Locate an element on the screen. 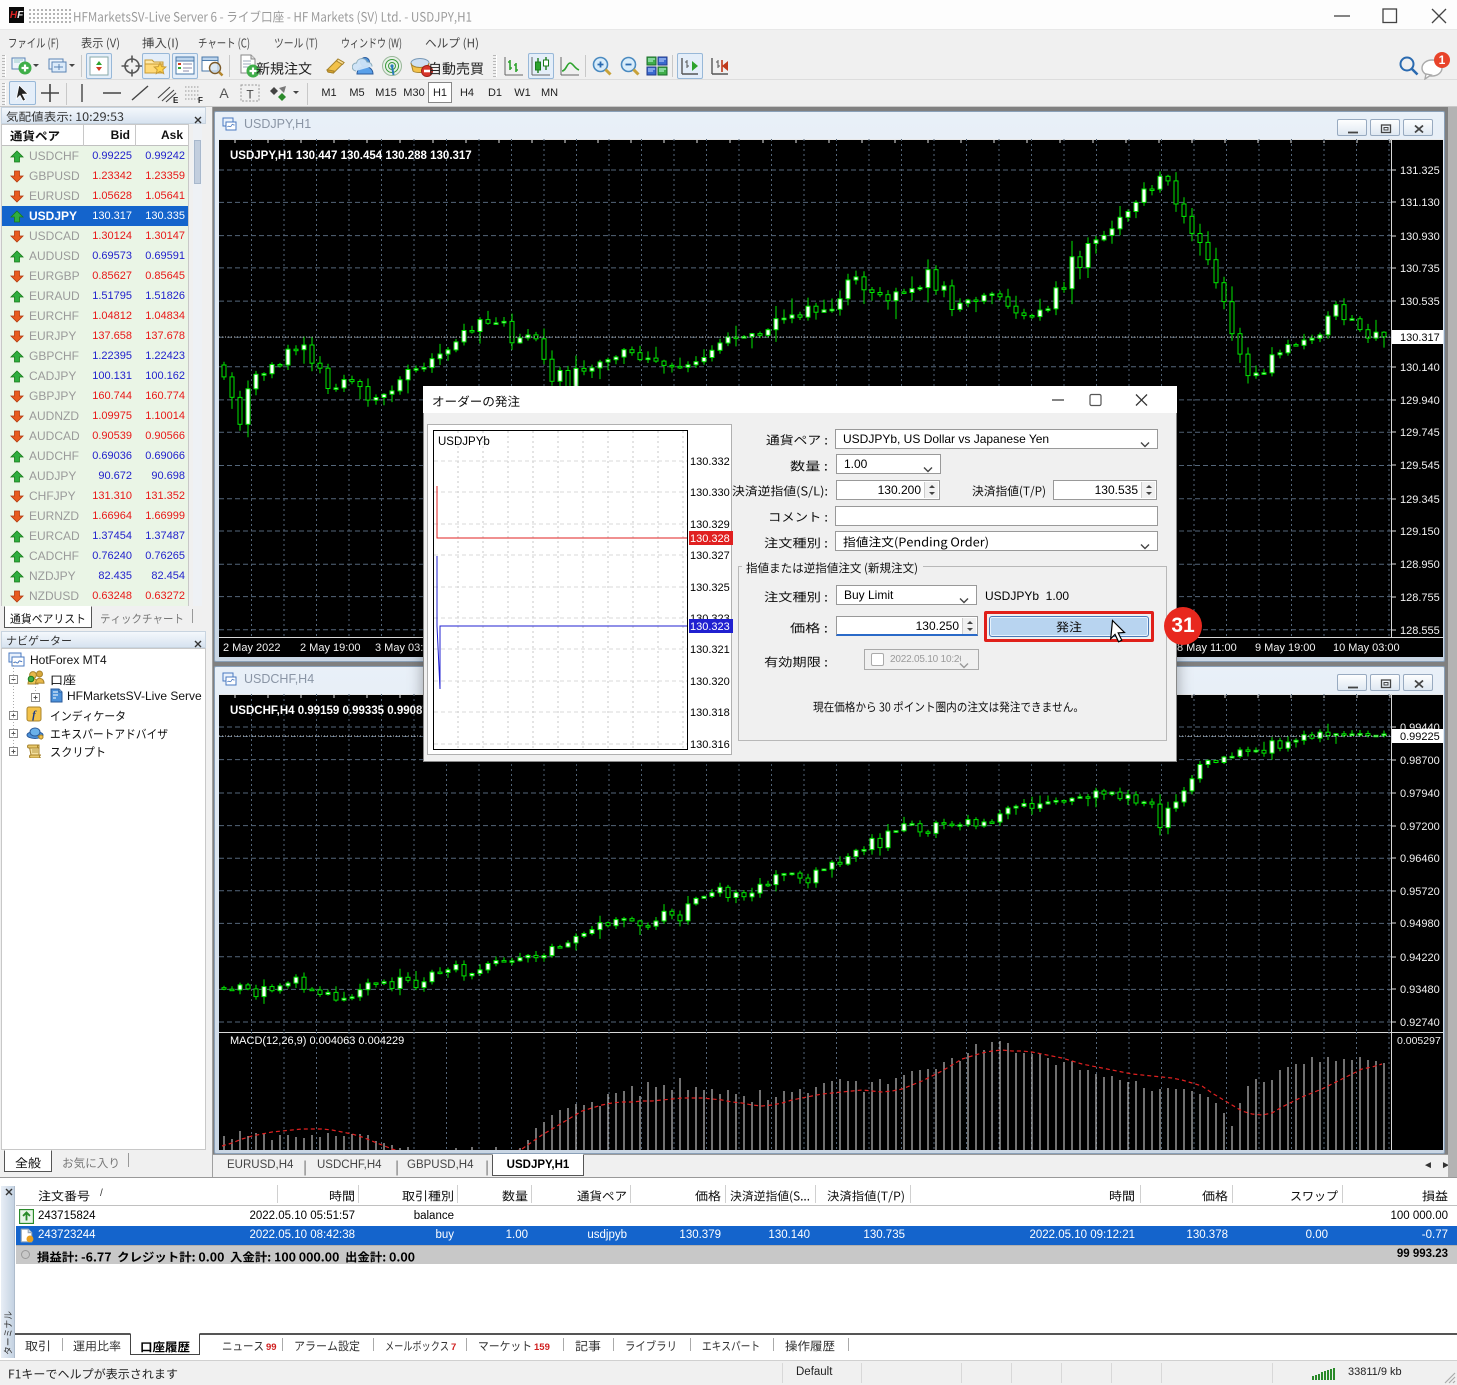 This screenshot has height=1385, width=1457. svg-text: 129.940 is located at coordinates (1420, 401).